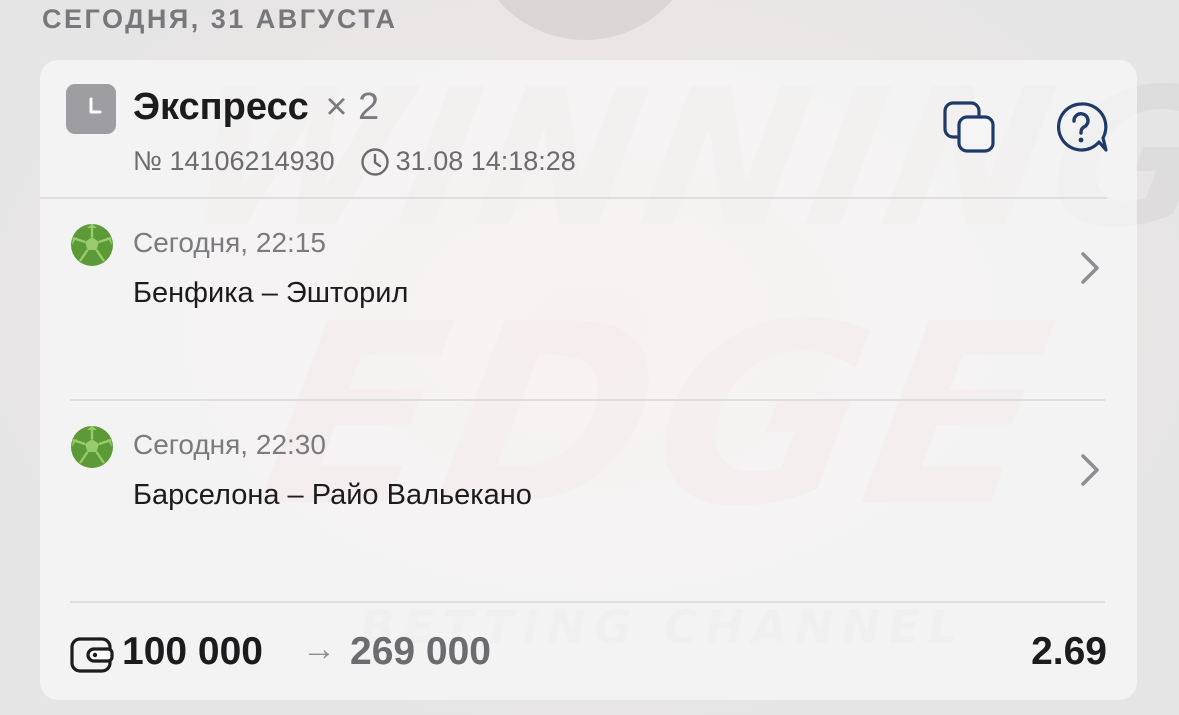 Image resolution: width=1179 pixels, height=715 pixels. I want to click on event-time: Сегодня, 22:15, so click(229, 242).